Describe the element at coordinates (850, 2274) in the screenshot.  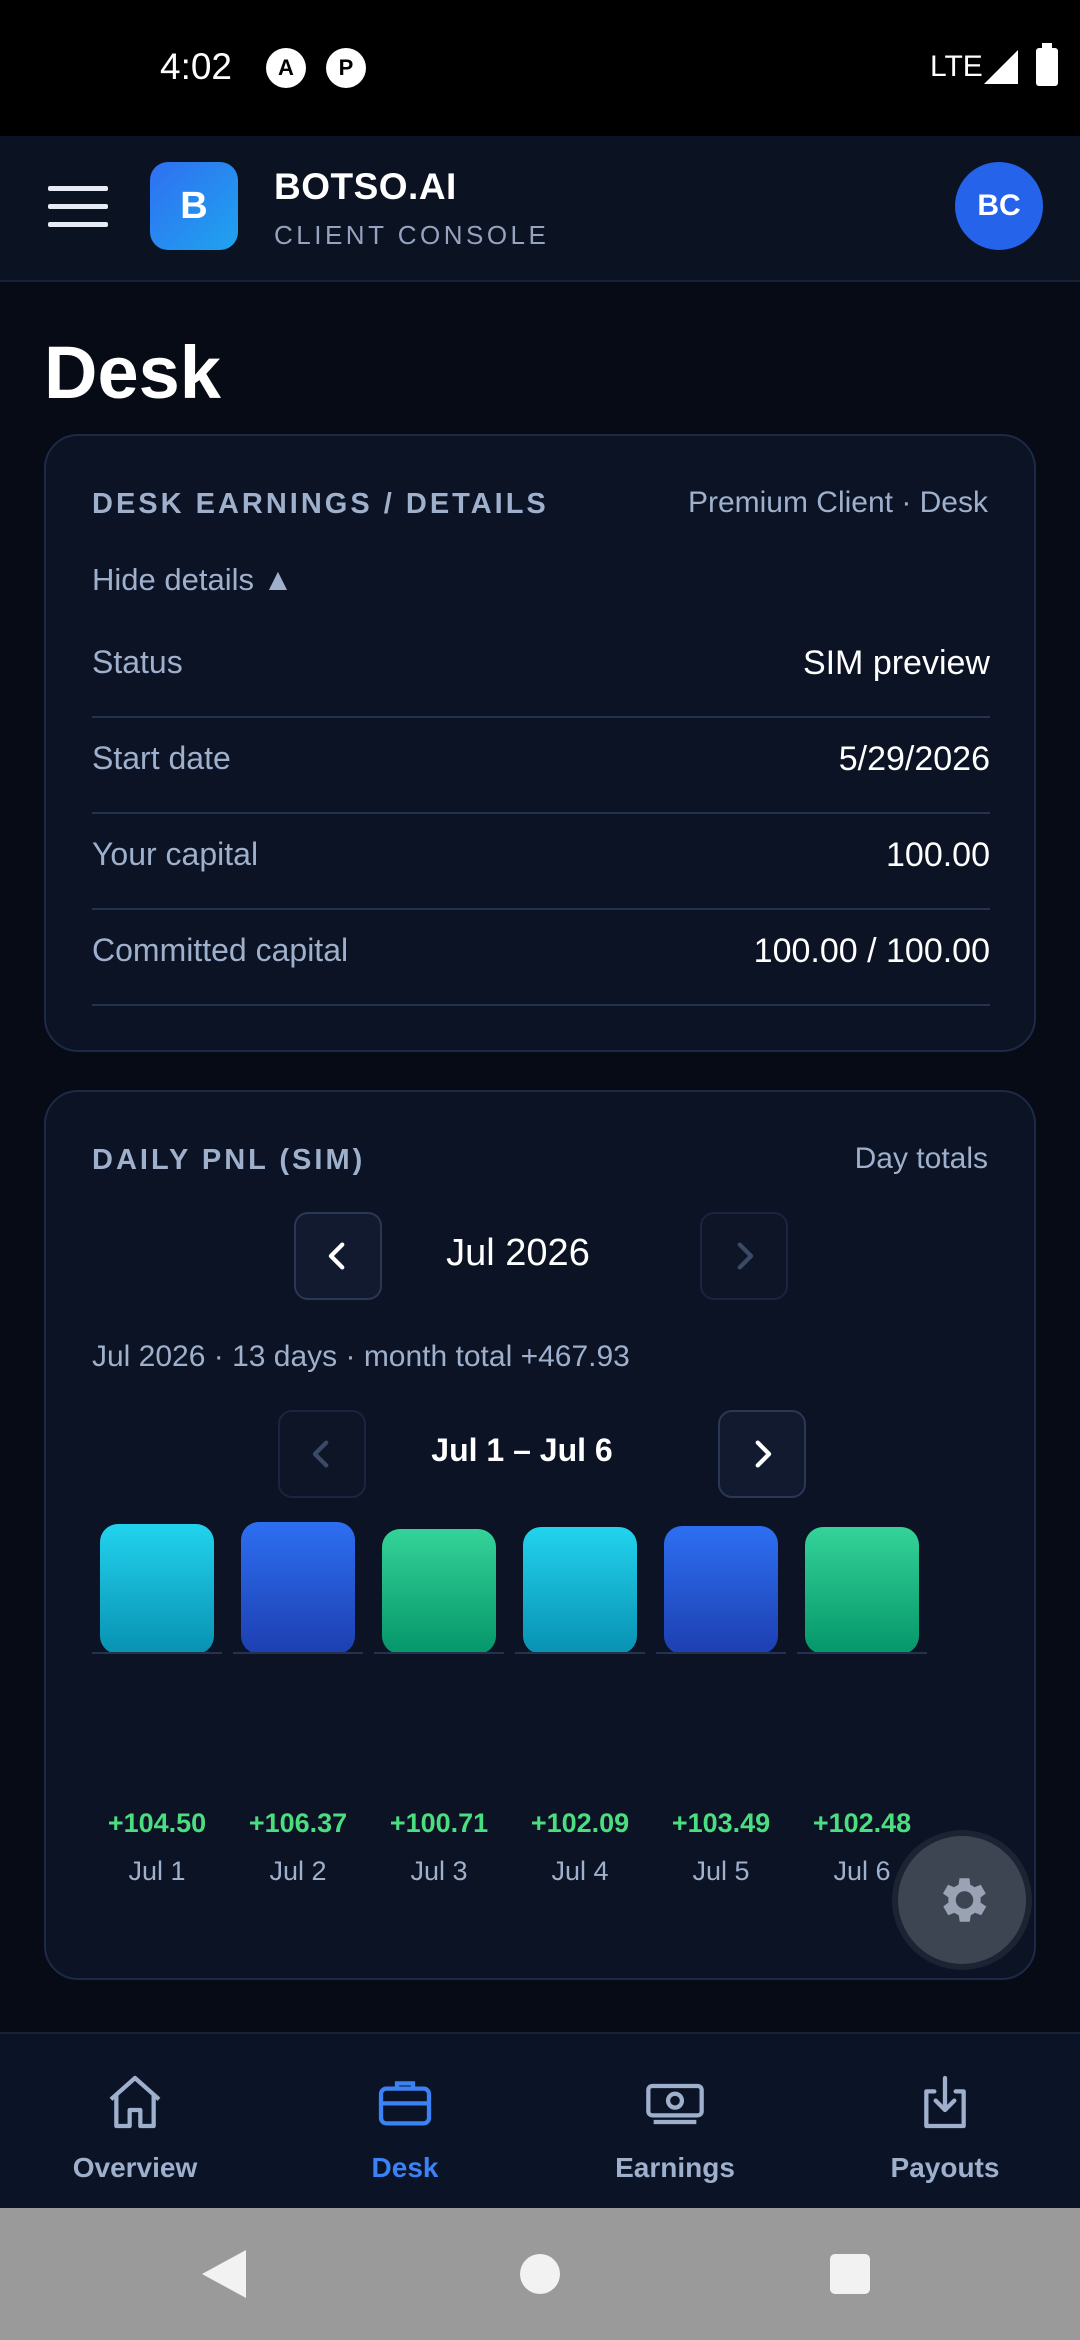
I see `recents-square-icon` at that location.